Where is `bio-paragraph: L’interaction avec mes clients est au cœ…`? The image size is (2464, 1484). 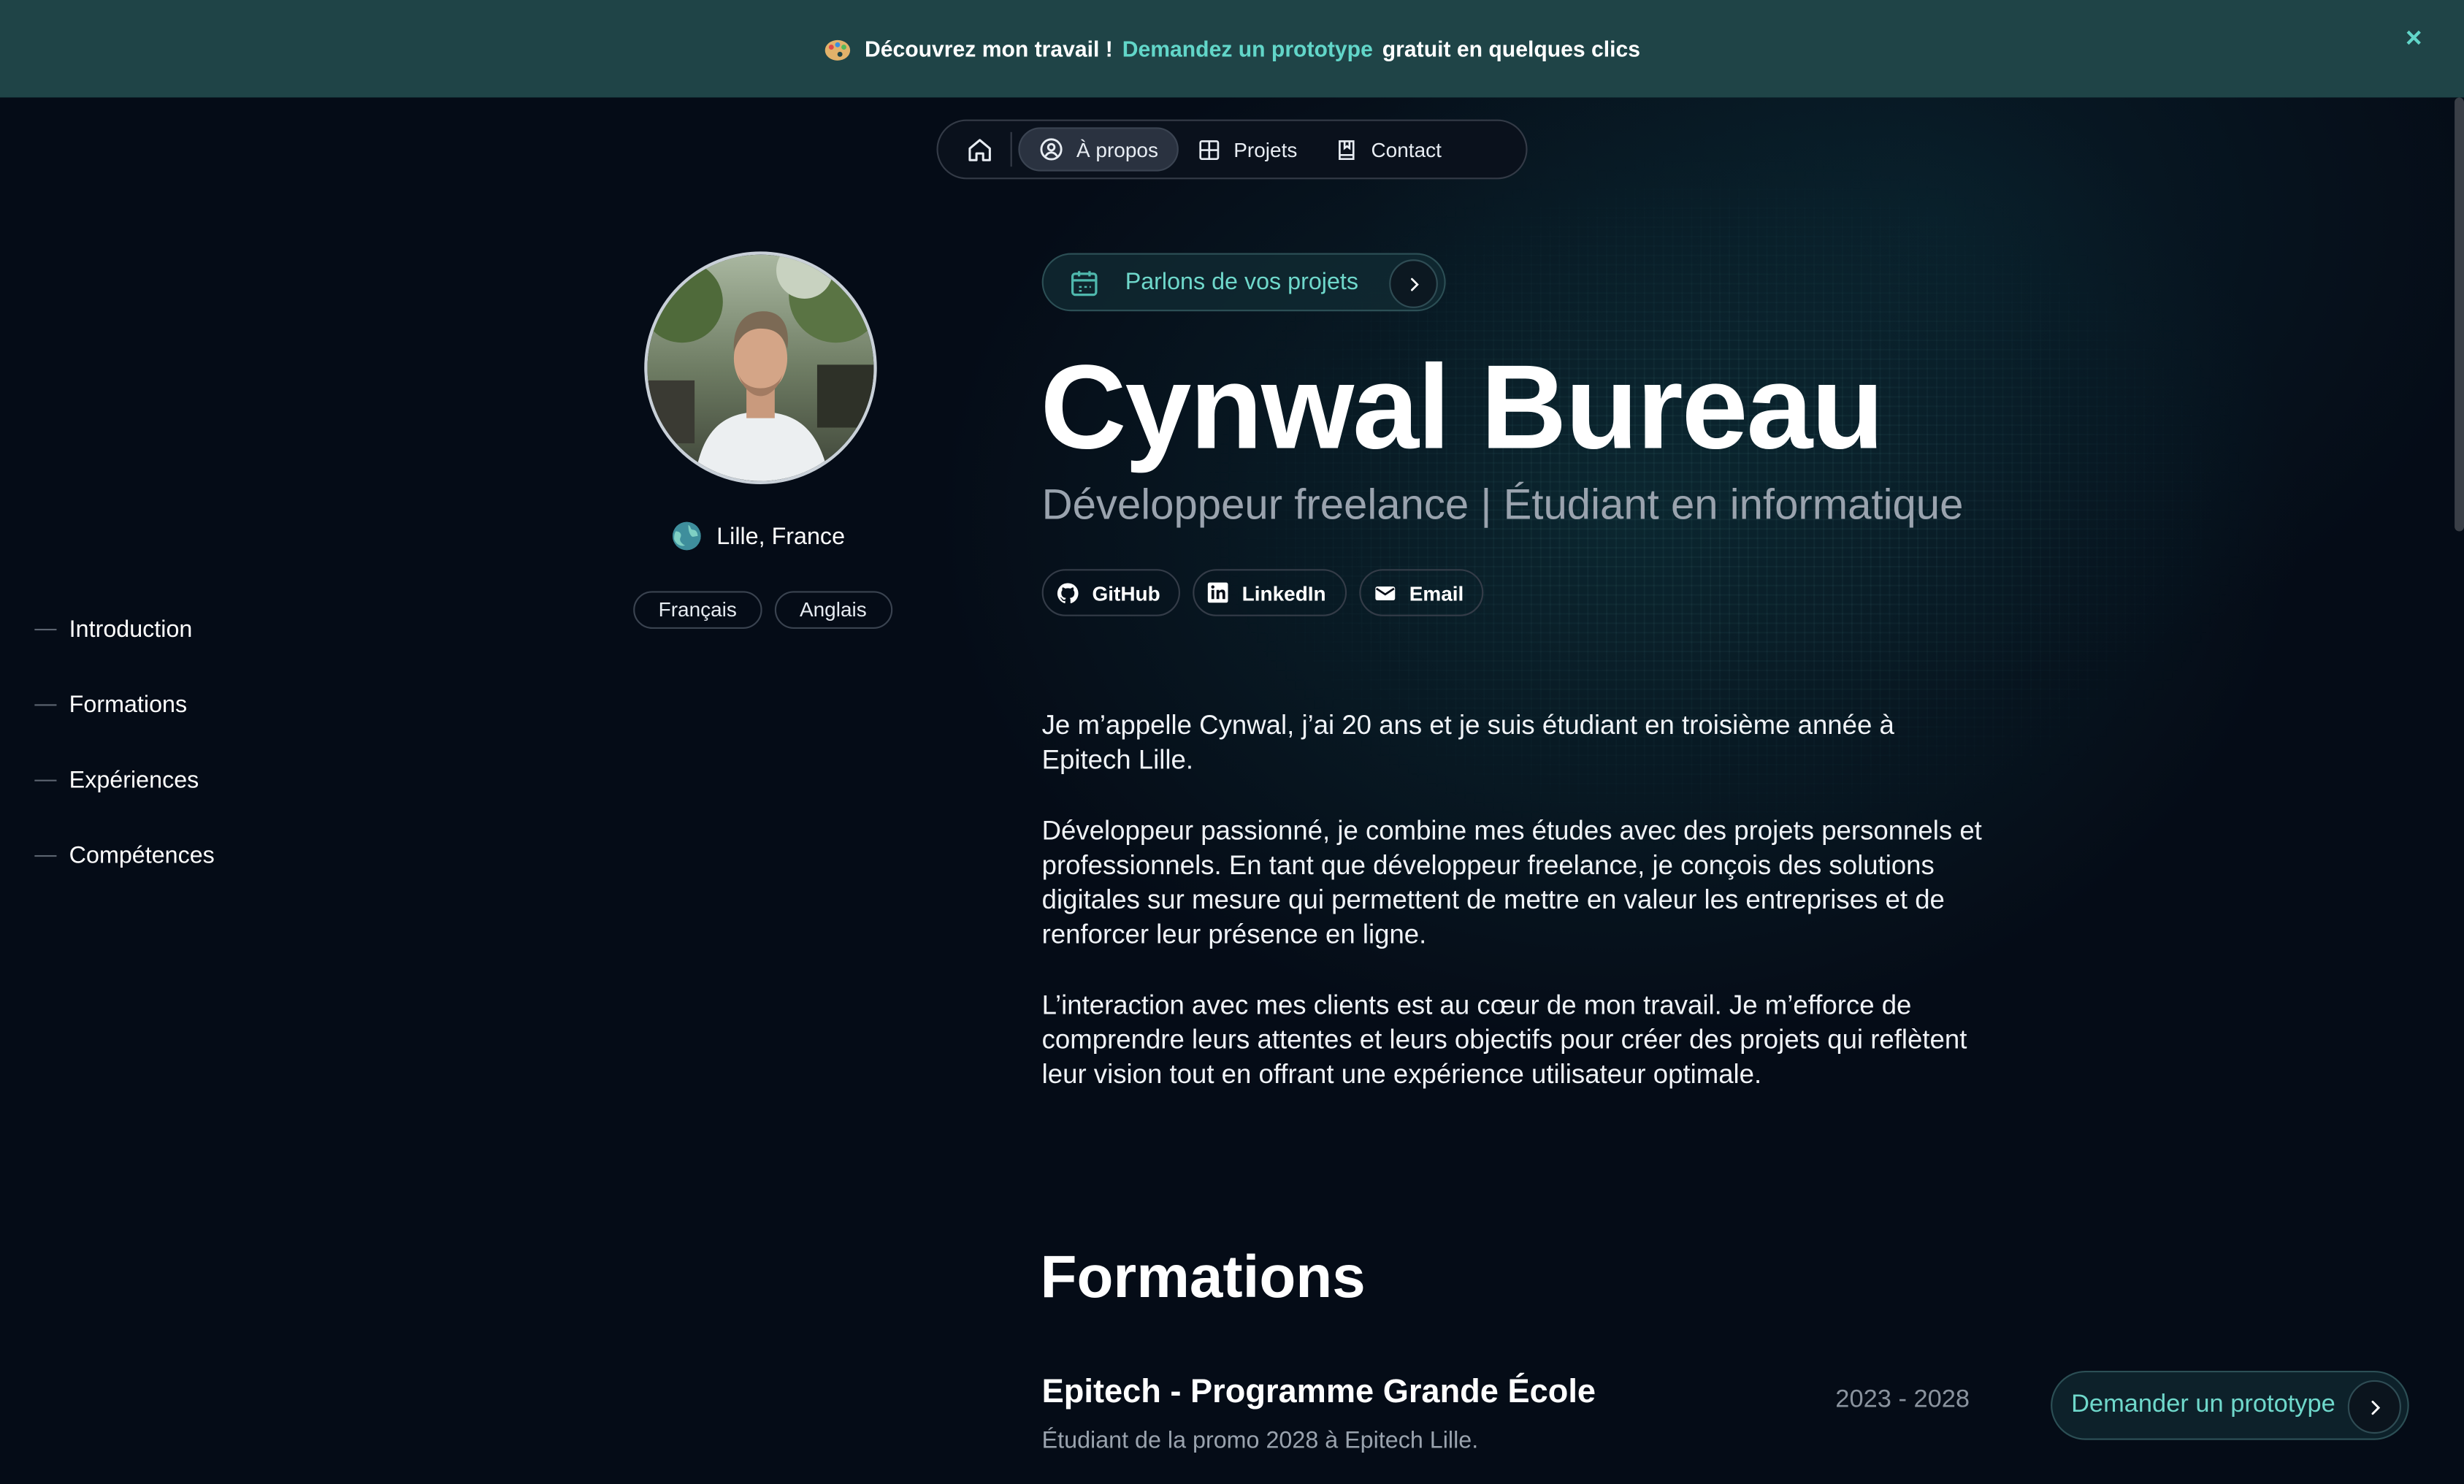
bio-paragraph: L’interaction avec mes clients est au cœ… is located at coordinates (1504, 1040).